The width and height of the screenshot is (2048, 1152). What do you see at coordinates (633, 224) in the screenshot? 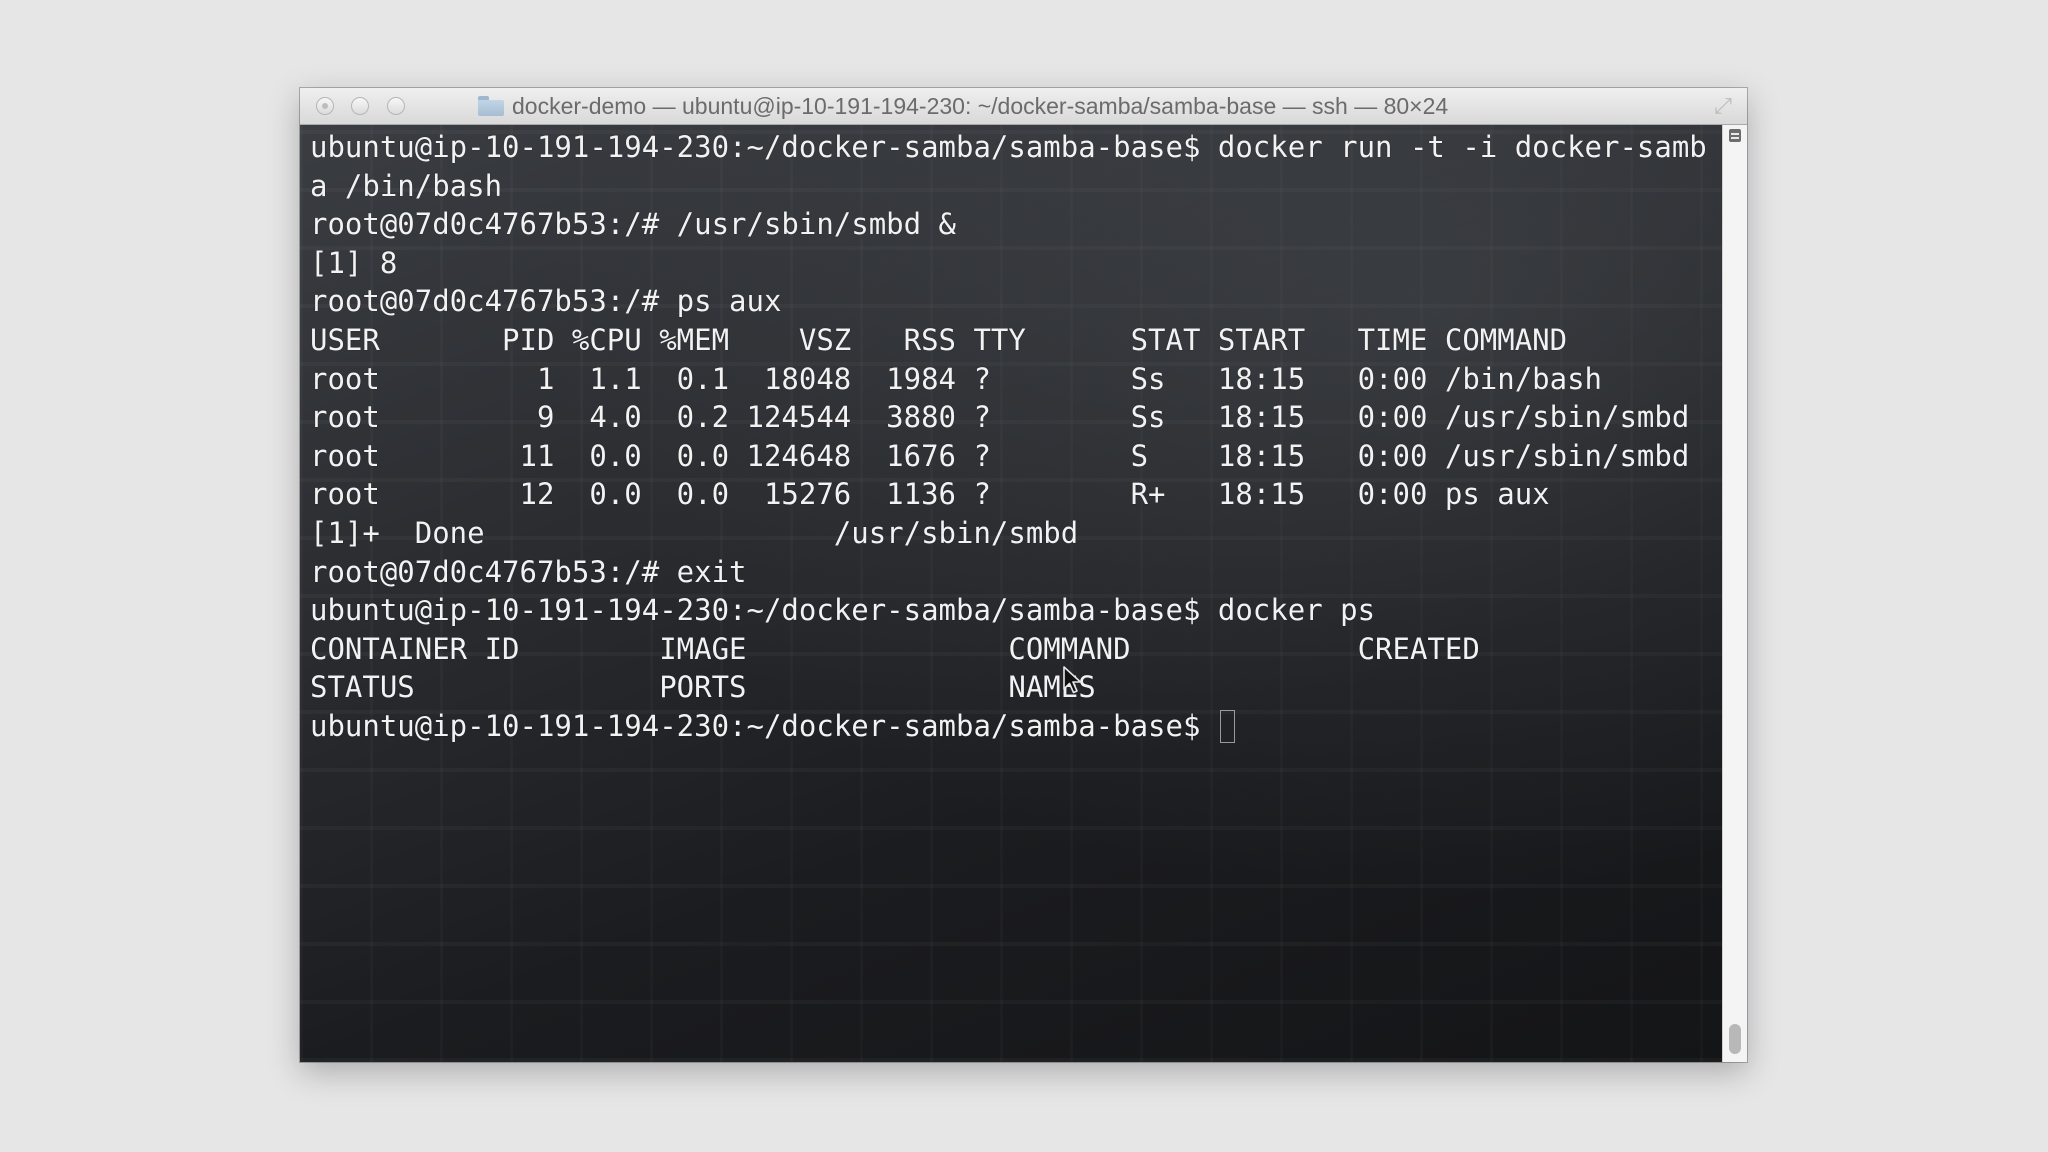
I see `terminal-line: root@07d0c4767b53:/# /usr/sbin/smbd &` at bounding box center [633, 224].